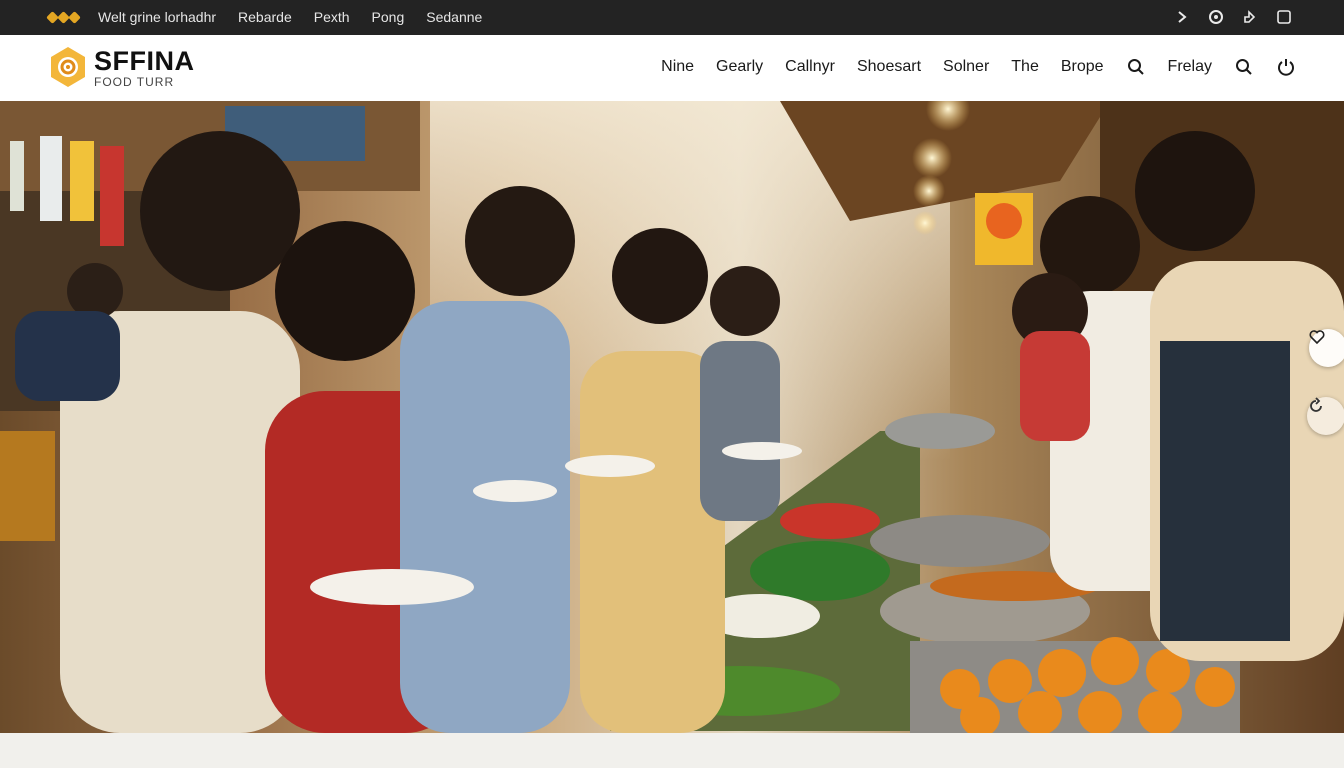  Describe the element at coordinates (144, 61) in the screenshot. I see `brand-name: SFFINA` at that location.